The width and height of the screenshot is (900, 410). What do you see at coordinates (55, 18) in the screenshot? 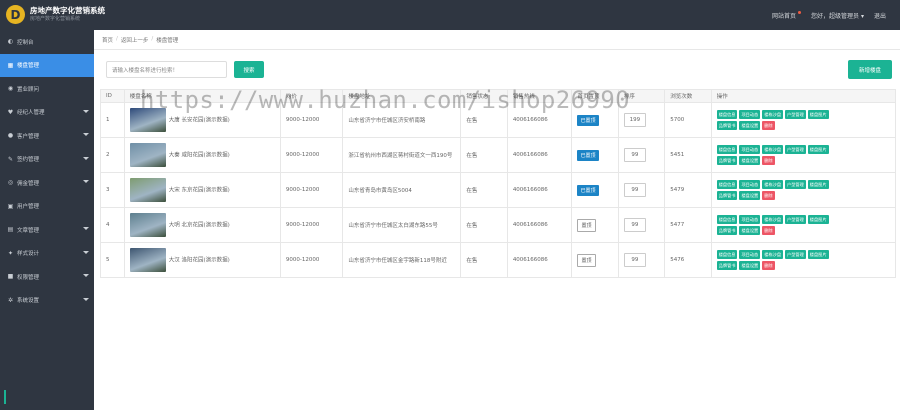
I see `app-subtitle: 房地产数字化营销系统` at bounding box center [55, 18].